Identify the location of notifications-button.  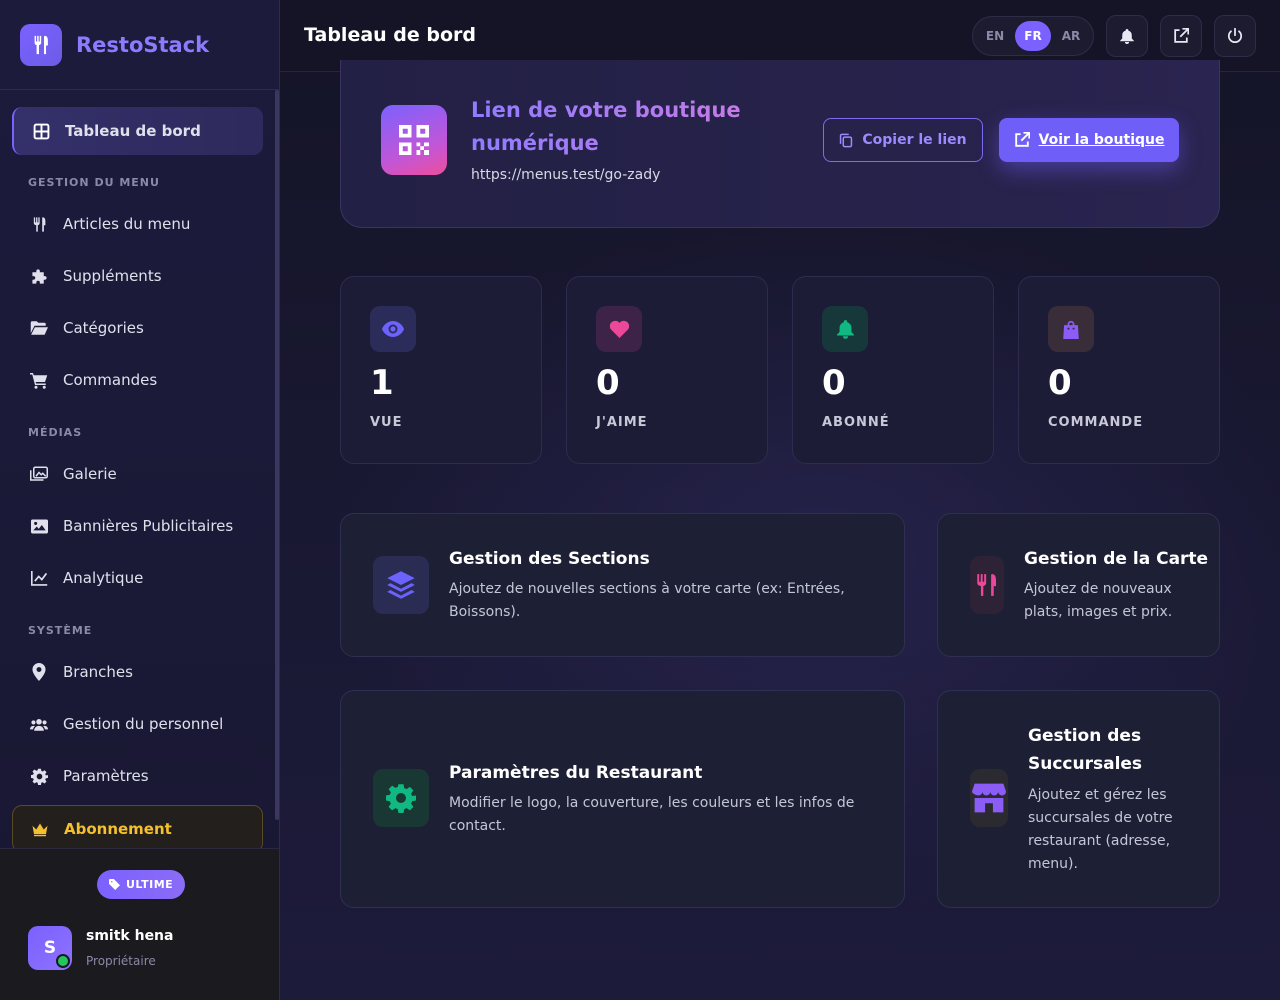
(1127, 36).